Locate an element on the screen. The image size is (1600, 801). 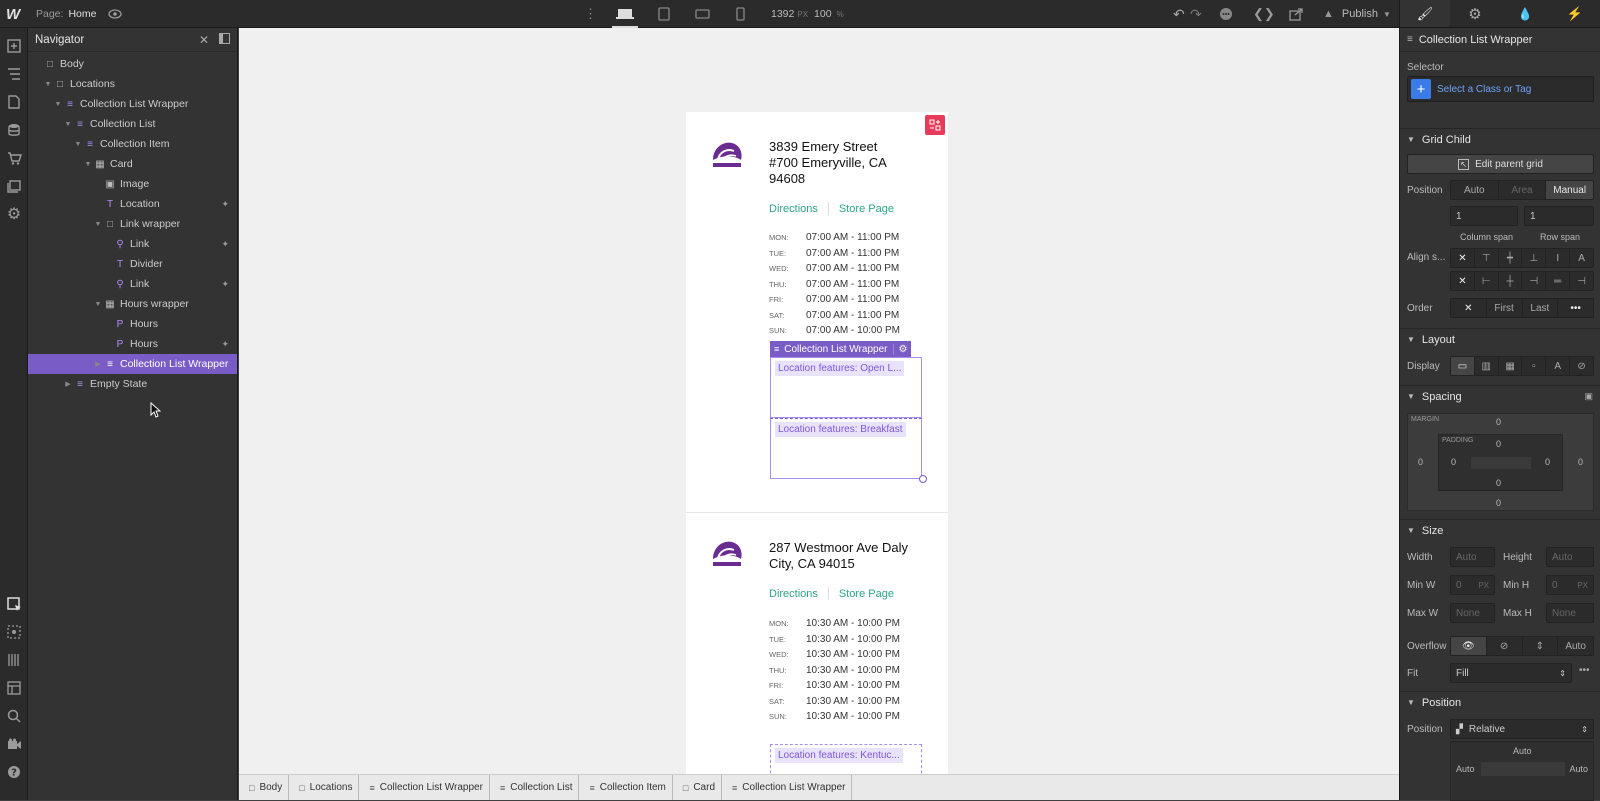
edit-parent-grid-button: ↖ Edit parent grid is located at coordinates (1500, 164).